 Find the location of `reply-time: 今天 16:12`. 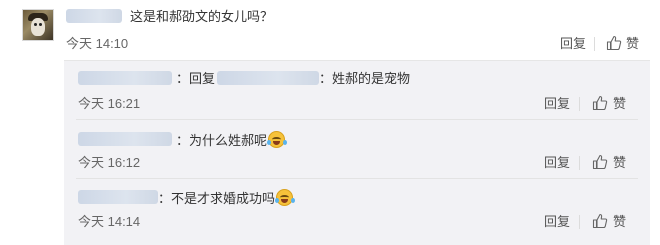

reply-time: 今天 16:12 is located at coordinates (109, 162).